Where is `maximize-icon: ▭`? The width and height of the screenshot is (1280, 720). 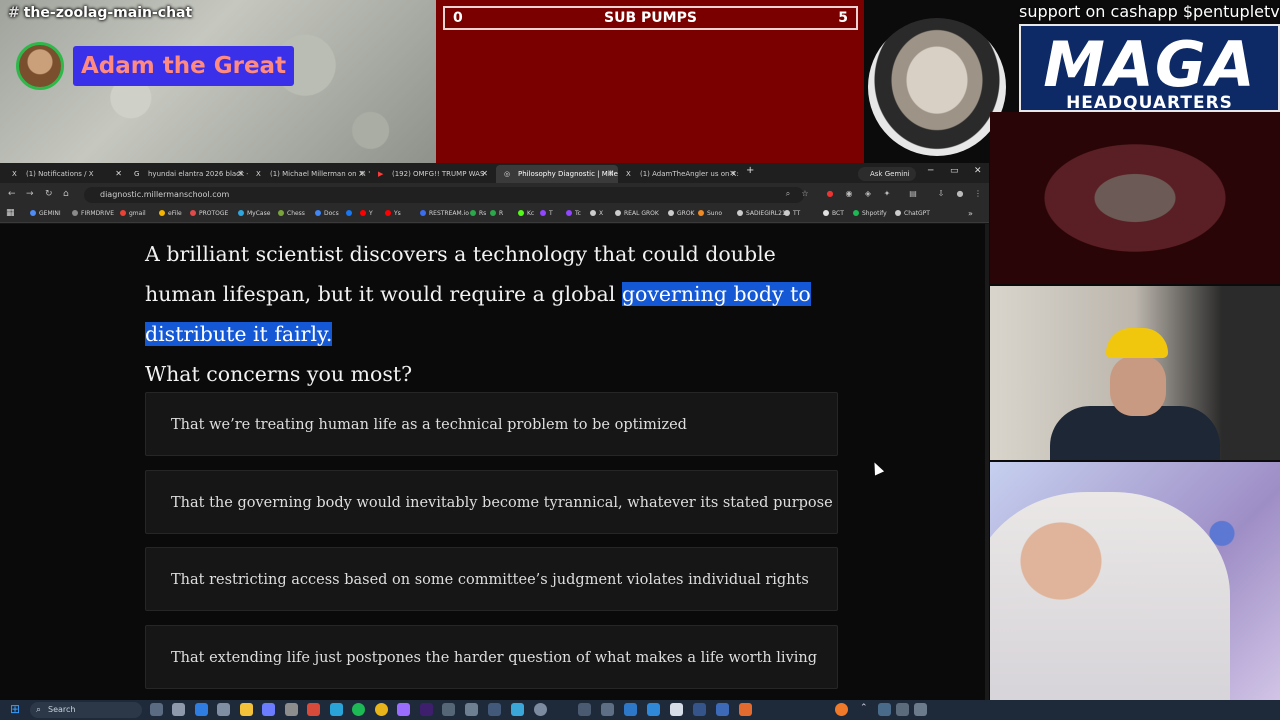
maximize-icon: ▭ is located at coordinates (954, 171).